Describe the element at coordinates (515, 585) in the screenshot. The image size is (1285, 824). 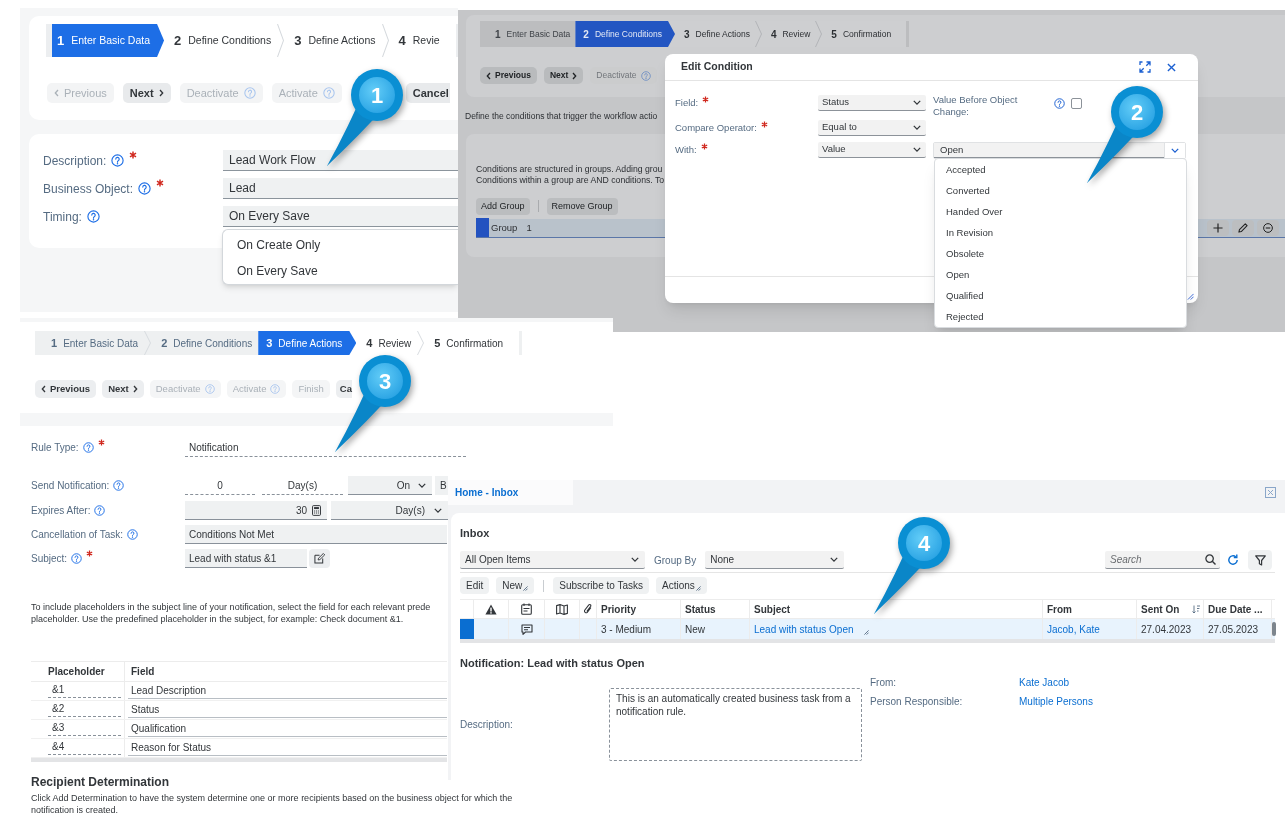
I see `toolbar-button: New` at that location.